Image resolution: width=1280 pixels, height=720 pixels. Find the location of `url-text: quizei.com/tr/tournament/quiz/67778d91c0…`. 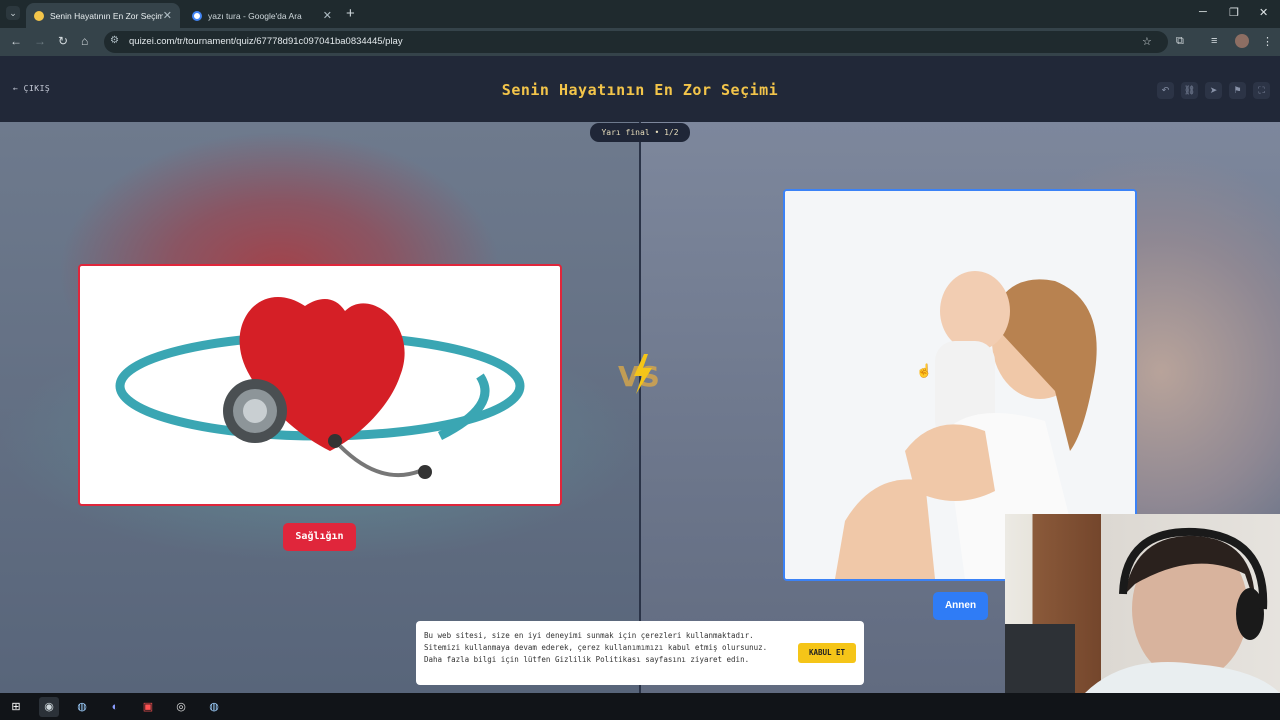

url-text: quizei.com/tr/tournament/quiz/67778d91c0… is located at coordinates (266, 41).